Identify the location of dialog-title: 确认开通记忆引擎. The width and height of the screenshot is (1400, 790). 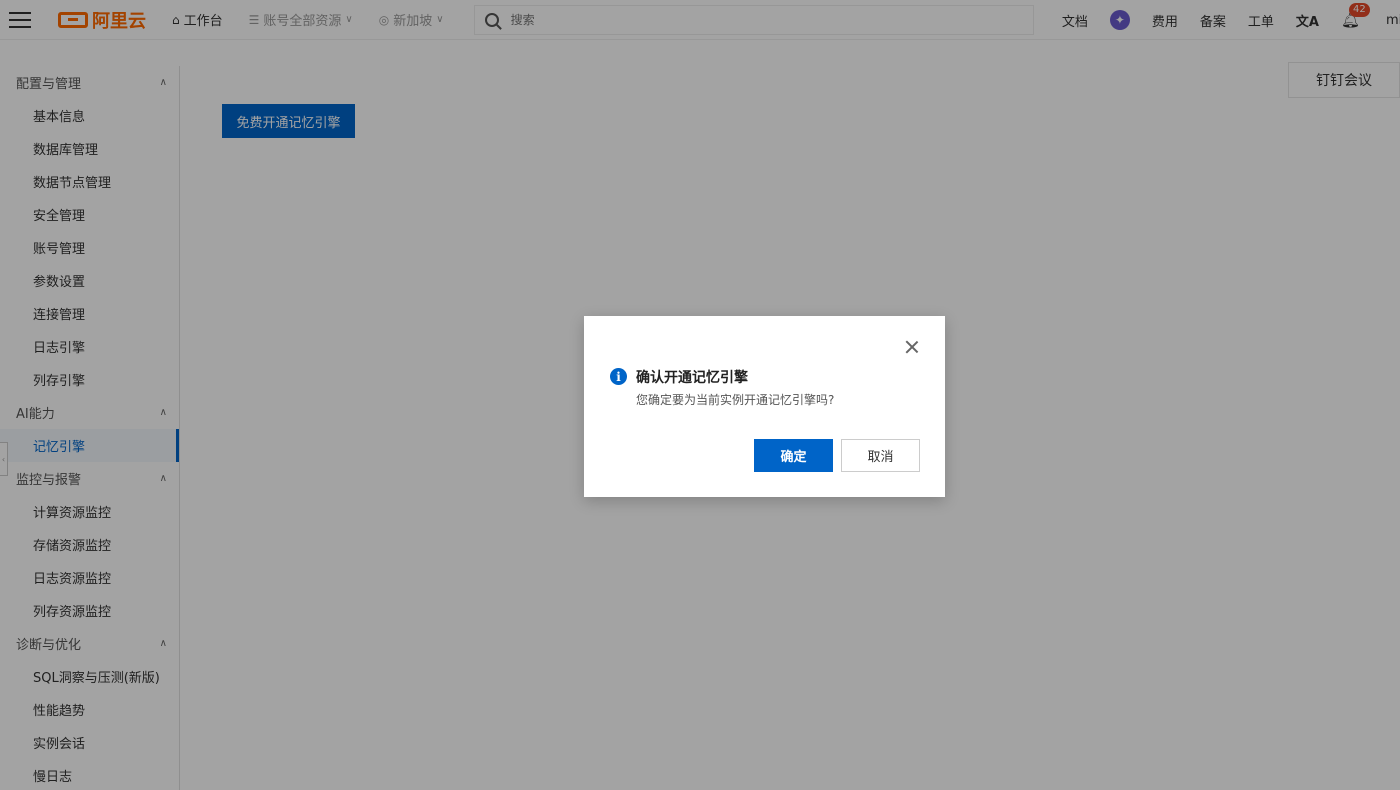
(692, 378).